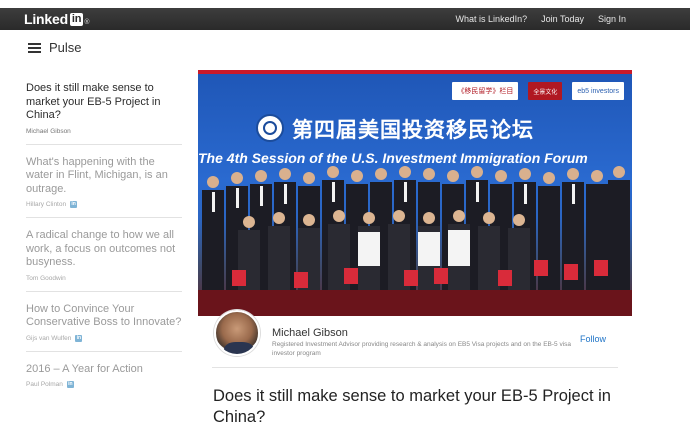 The image size is (700, 432). Describe the element at coordinates (492, 19) in the screenshot. I see `nav-what-is-linkedin: What is LinkedIn?` at that location.